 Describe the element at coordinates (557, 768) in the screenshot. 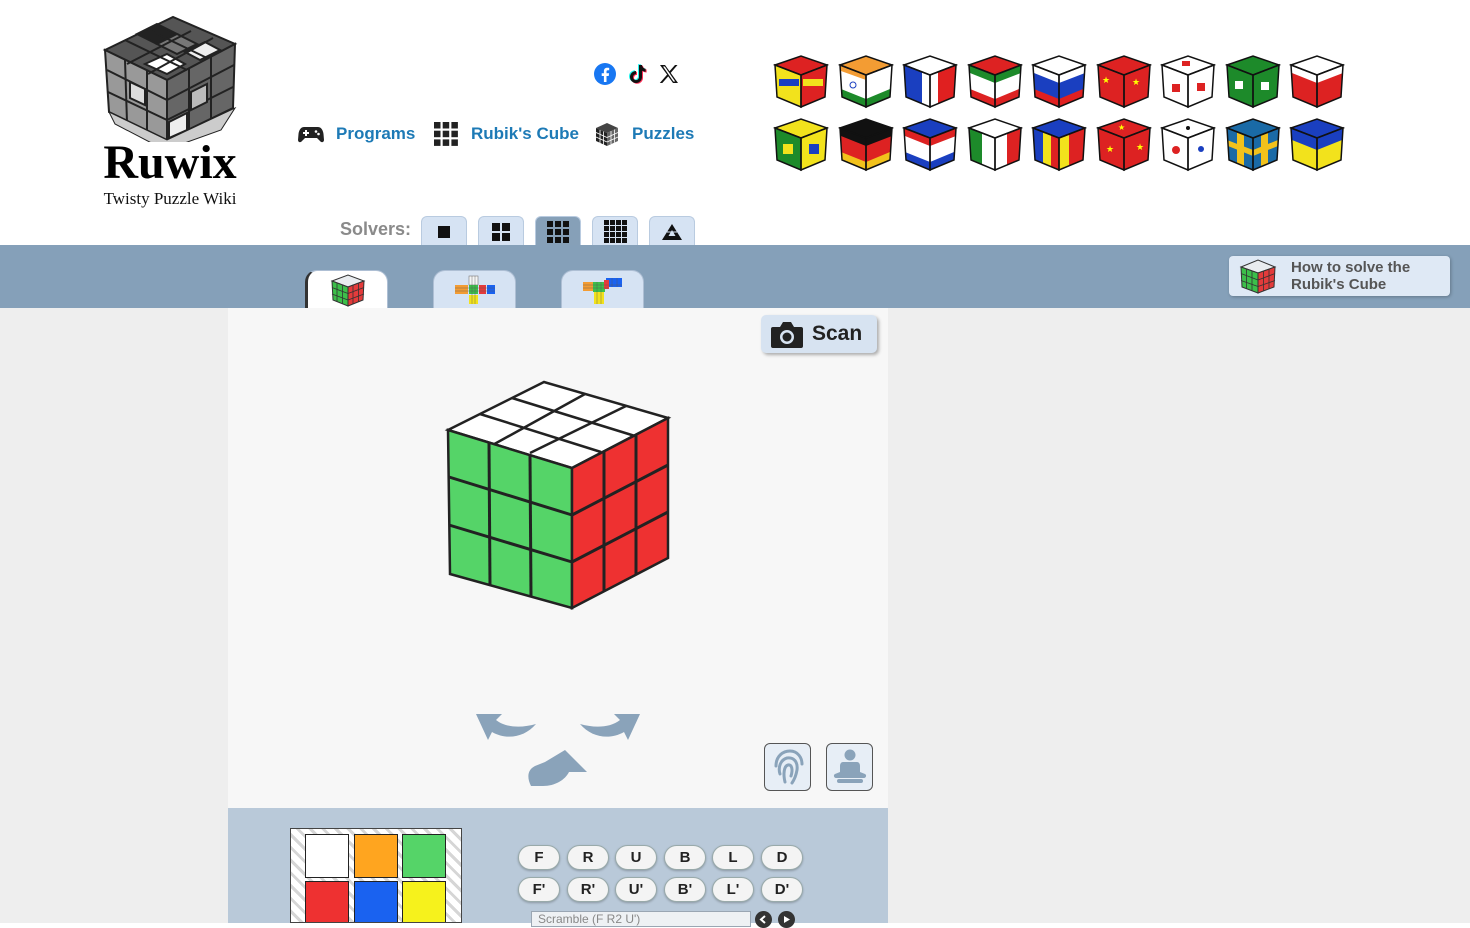

I see `rotate-up-icon` at that location.